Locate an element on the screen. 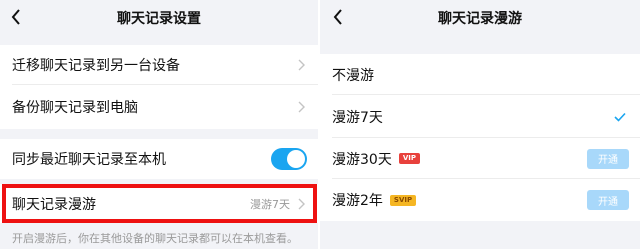 The height and width of the screenshot is (249, 640). option-label: 漫游2年 is located at coordinates (357, 201).